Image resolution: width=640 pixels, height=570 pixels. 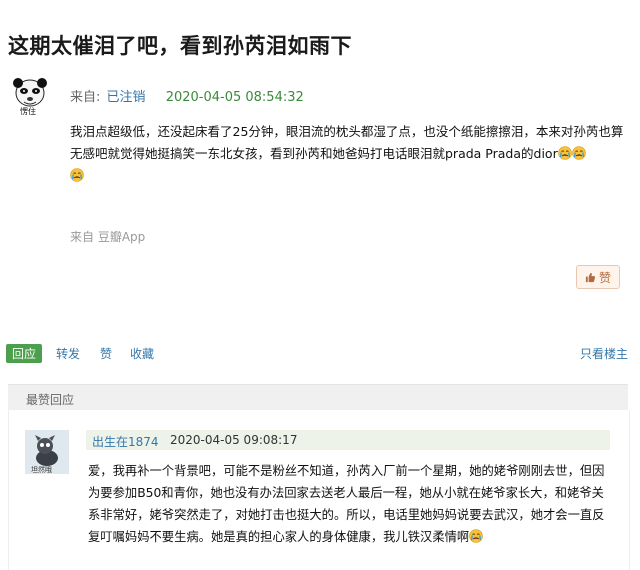 I want to click on best-replies-header: 最赞回应, so click(x=318, y=397).